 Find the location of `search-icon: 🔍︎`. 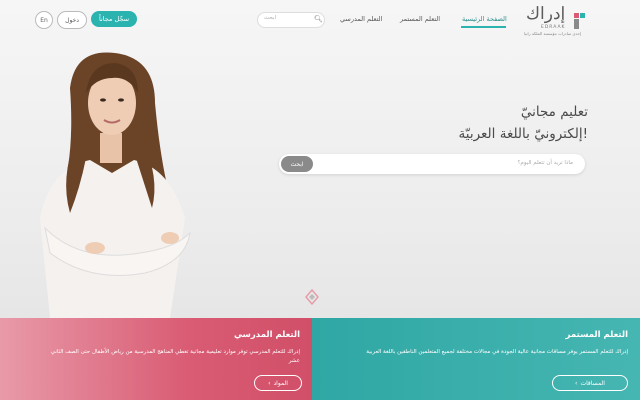

search-icon: 🔍︎ is located at coordinates (318, 19).